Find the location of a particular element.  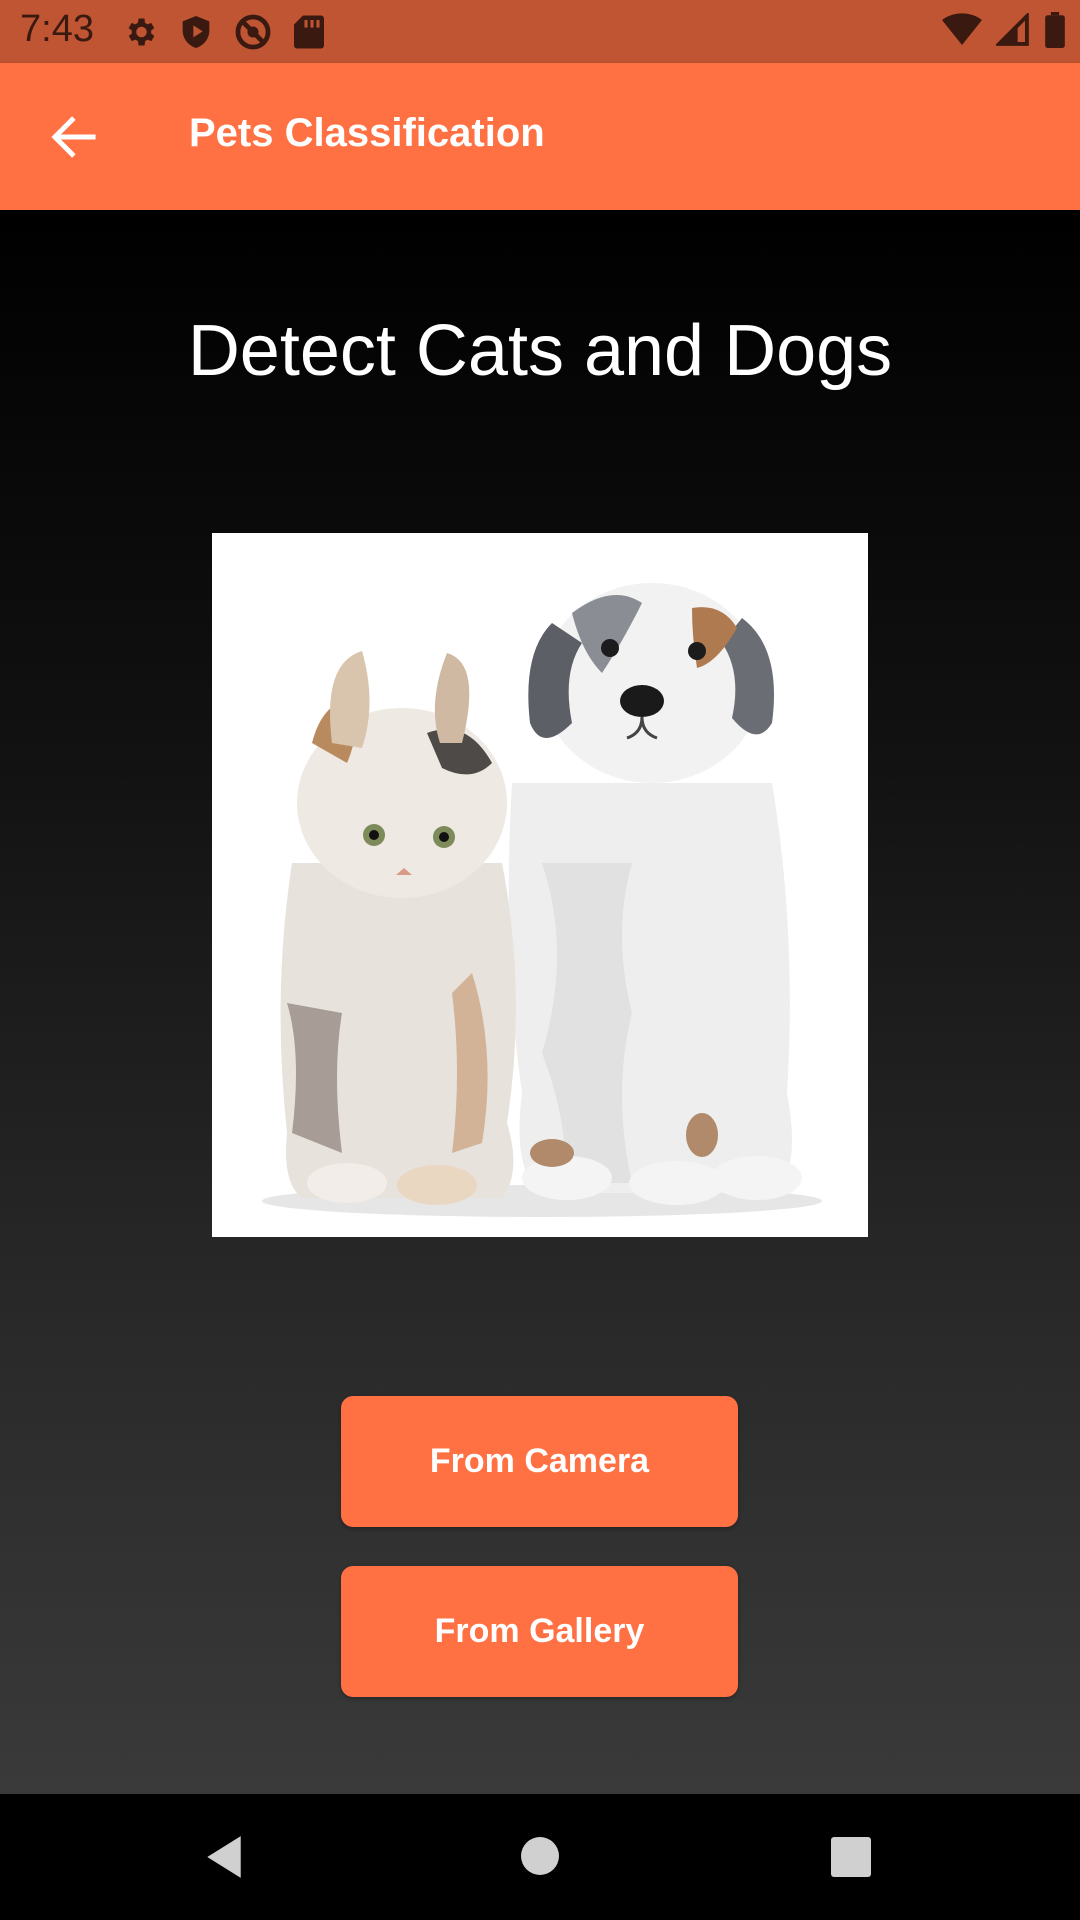

back-button is located at coordinates (74, 137).